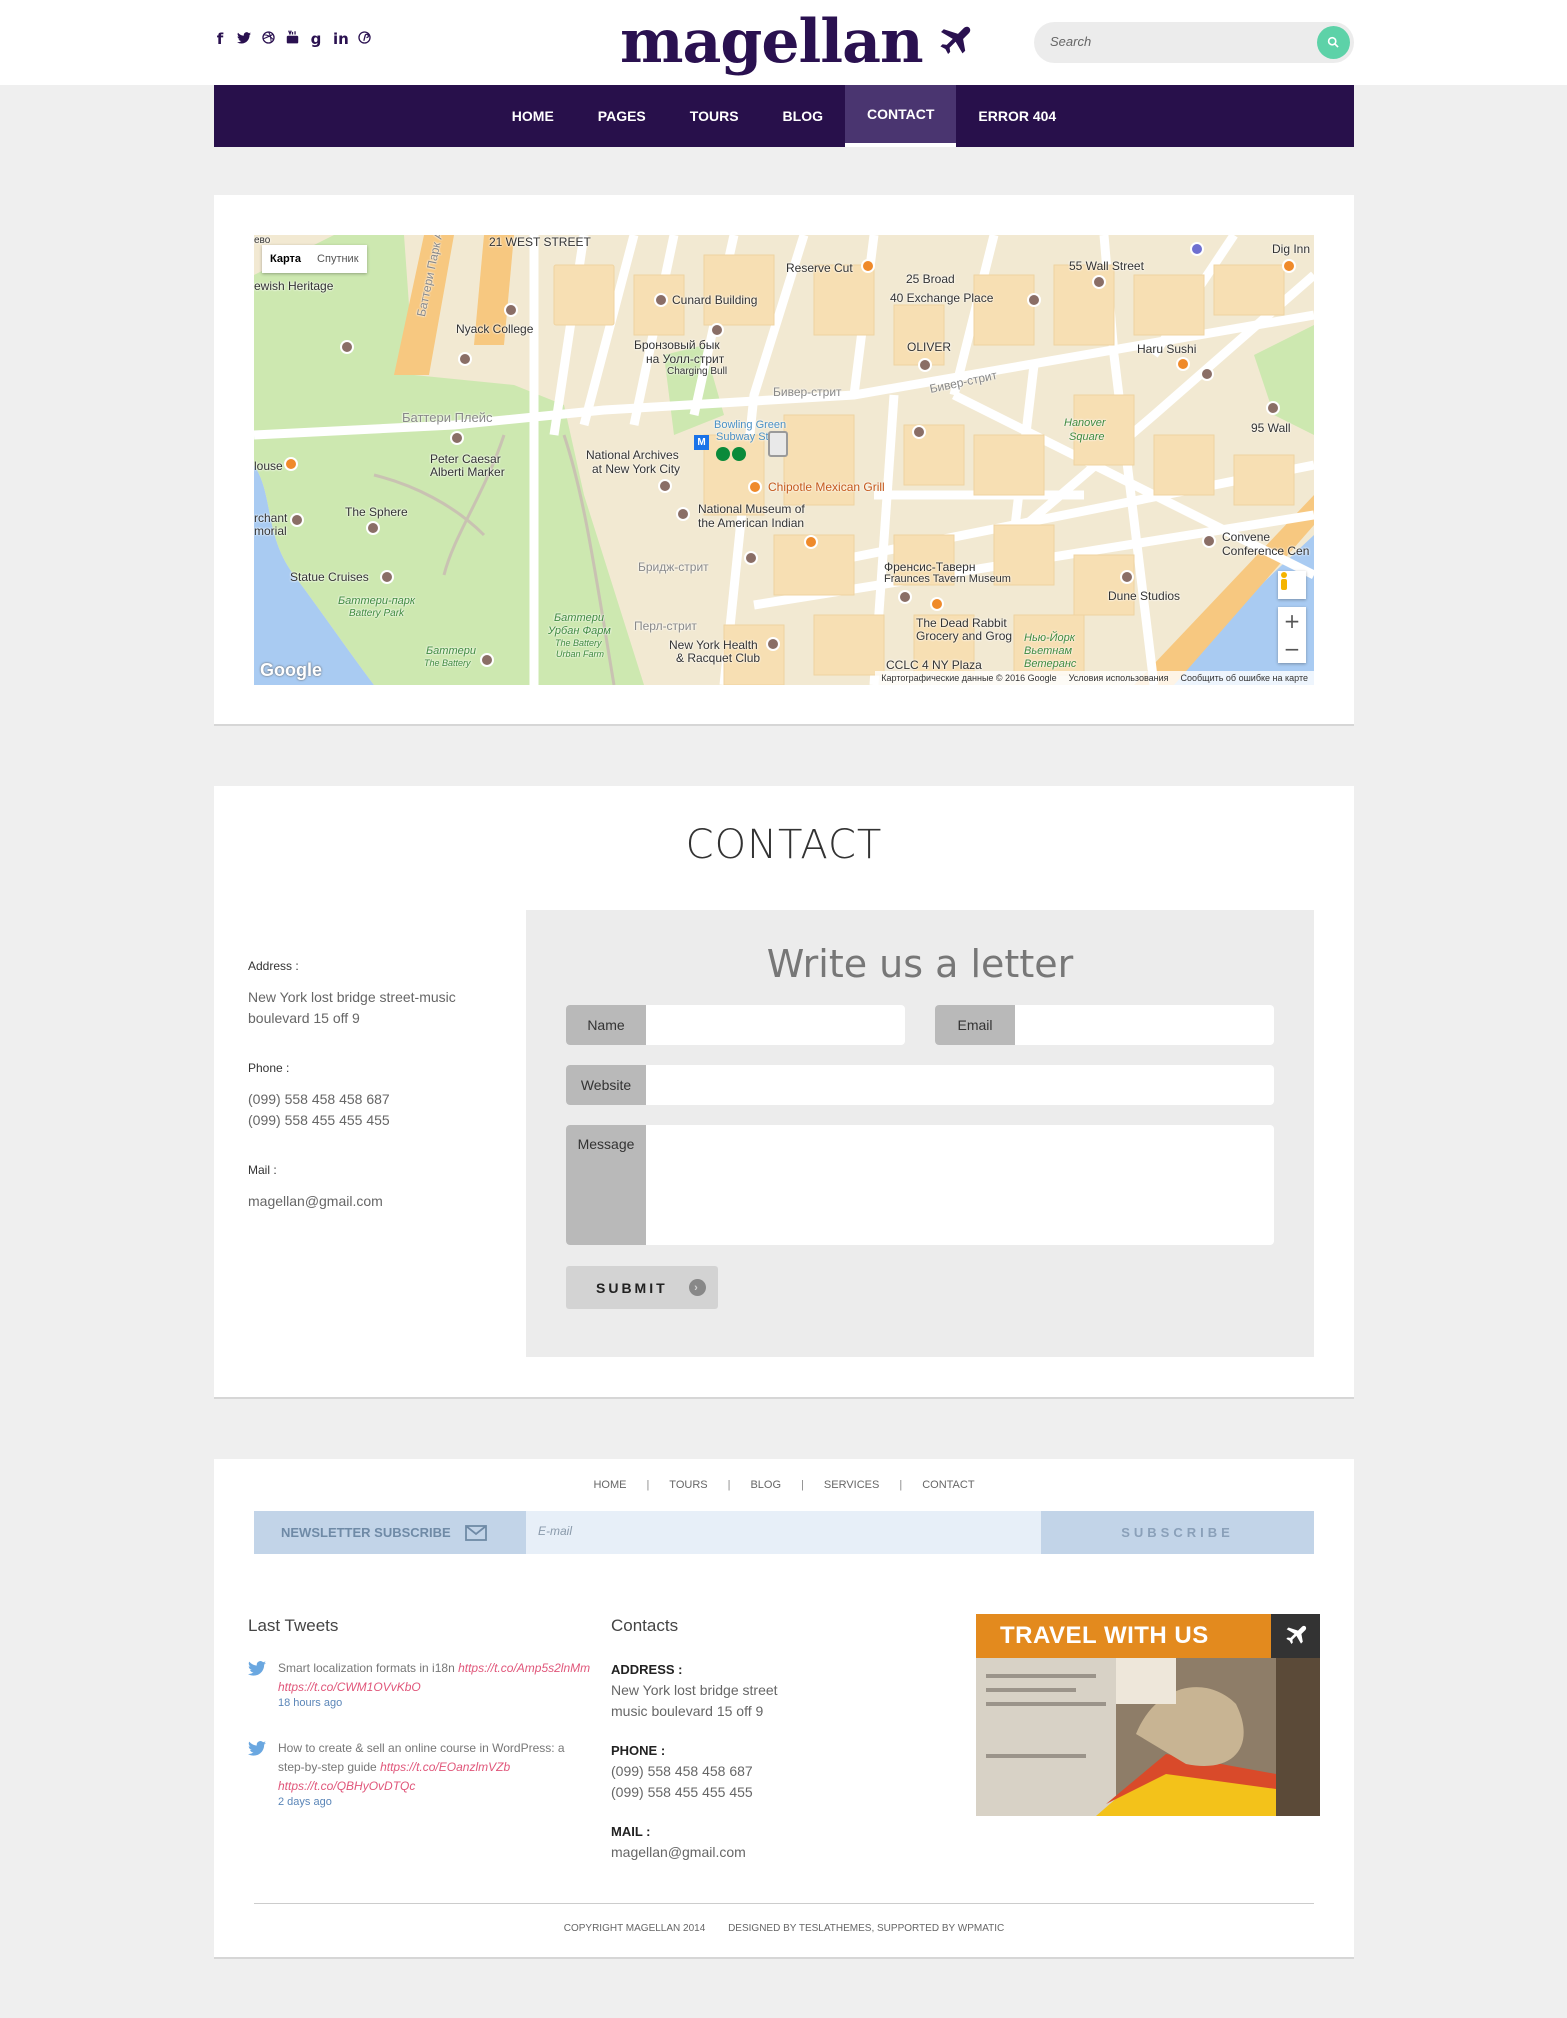  What do you see at coordinates (714, 116) in the screenshot?
I see `nav-tours: TOURS` at bounding box center [714, 116].